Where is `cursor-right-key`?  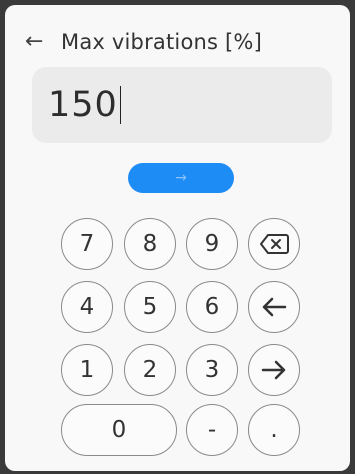
cursor-right-key is located at coordinates (274, 370).